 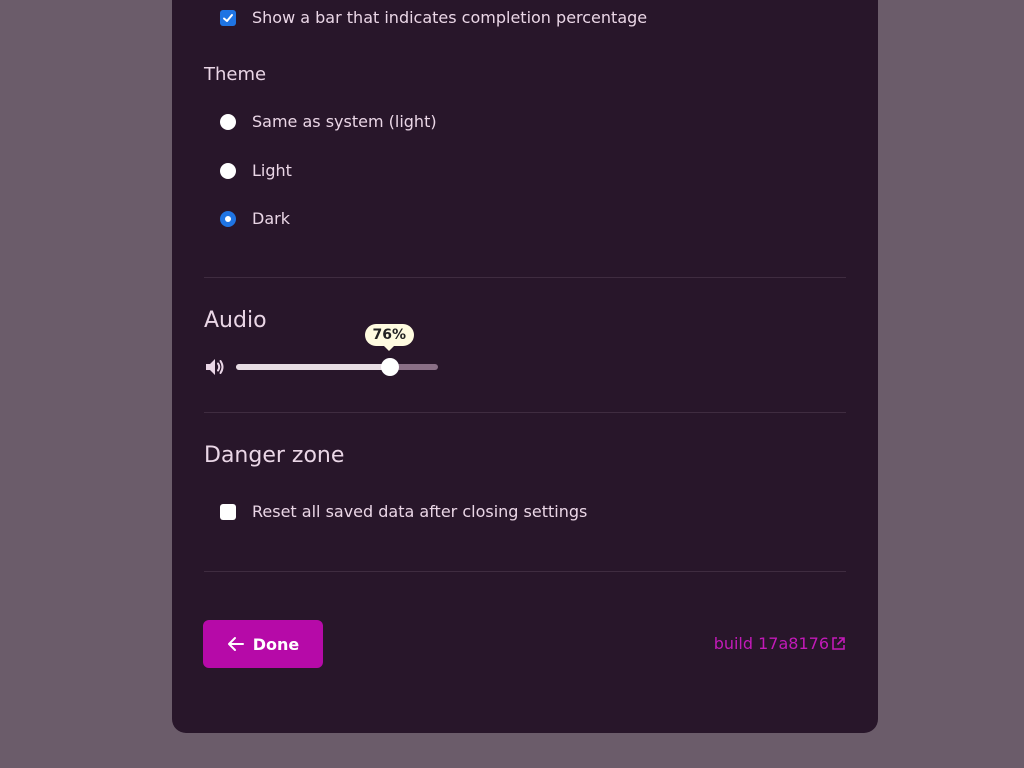 What do you see at coordinates (228, 512) in the screenshot?
I see `reset-data-checkbox` at bounding box center [228, 512].